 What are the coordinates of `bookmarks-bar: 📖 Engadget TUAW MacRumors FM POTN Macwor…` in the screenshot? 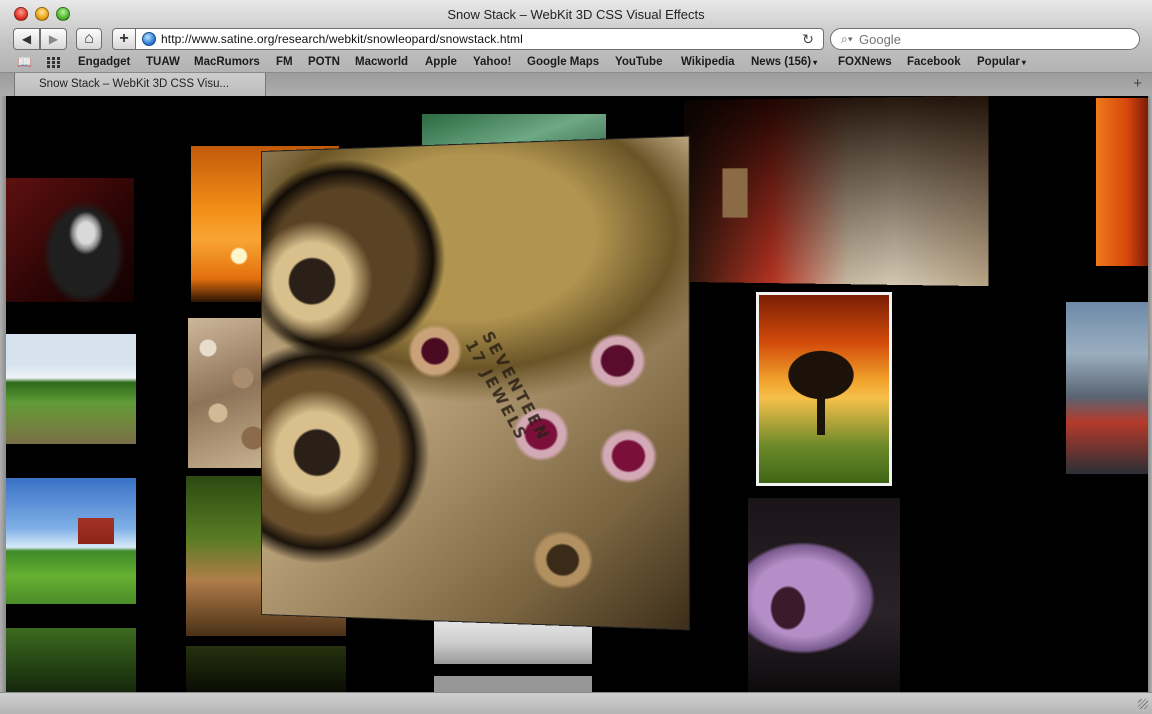 It's located at (576, 63).